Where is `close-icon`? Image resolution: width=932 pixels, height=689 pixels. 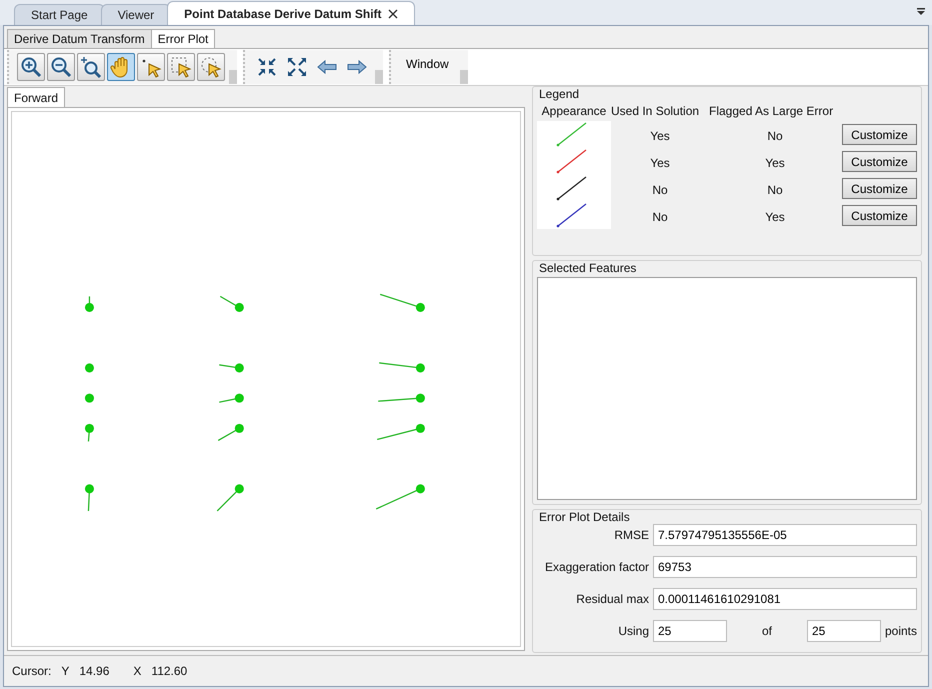
close-icon is located at coordinates (393, 13).